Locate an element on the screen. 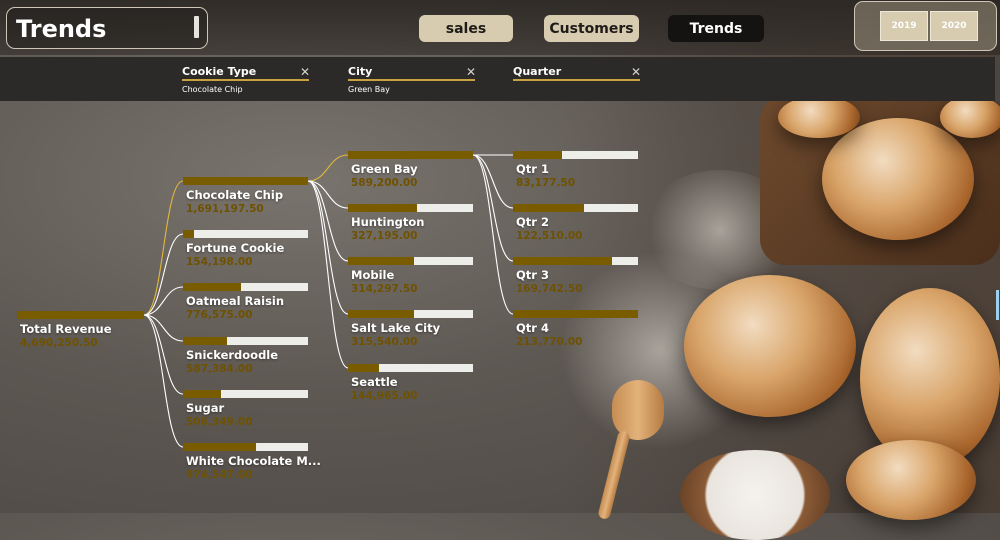  tree-node-fortune-cookie: Fortune Cookie 154,198.00 is located at coordinates (245, 250).